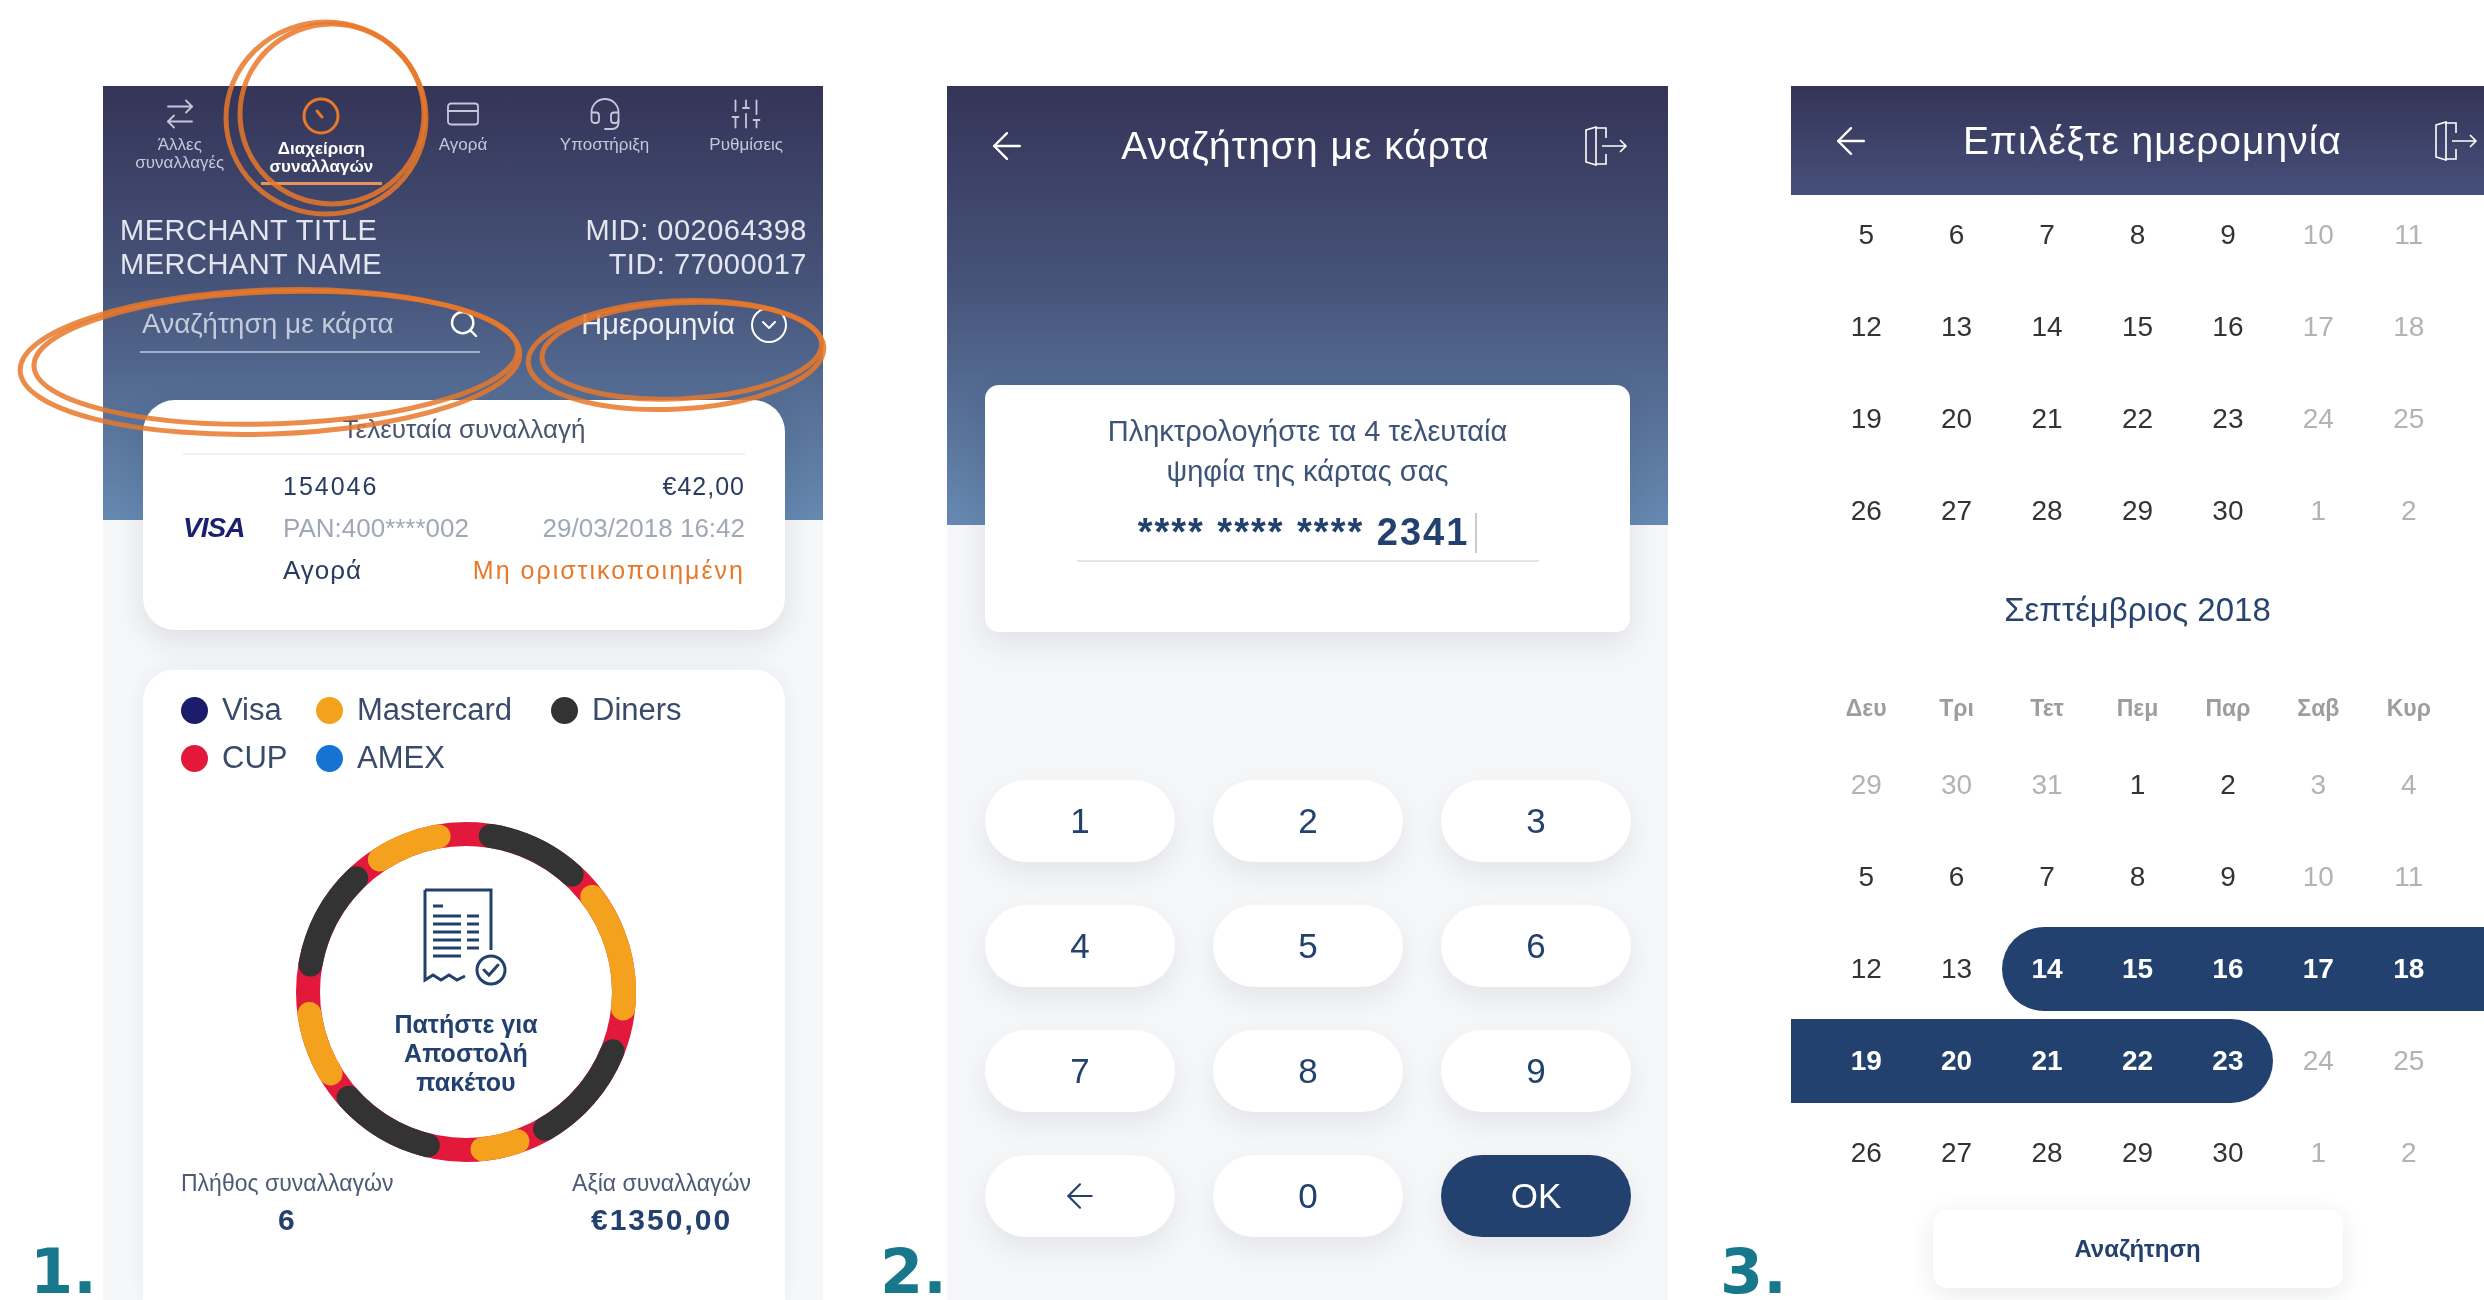 The height and width of the screenshot is (1300, 2484). Describe the element at coordinates (1080, 821) in the screenshot. I see `digit-key: 1` at that location.